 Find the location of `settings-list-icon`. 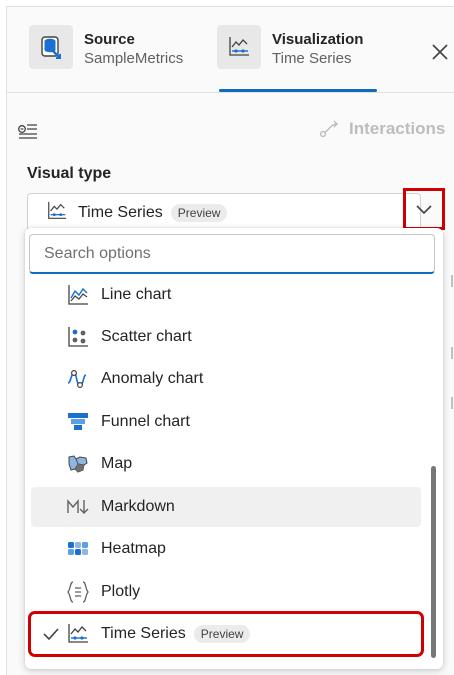

settings-list-icon is located at coordinates (28, 131).